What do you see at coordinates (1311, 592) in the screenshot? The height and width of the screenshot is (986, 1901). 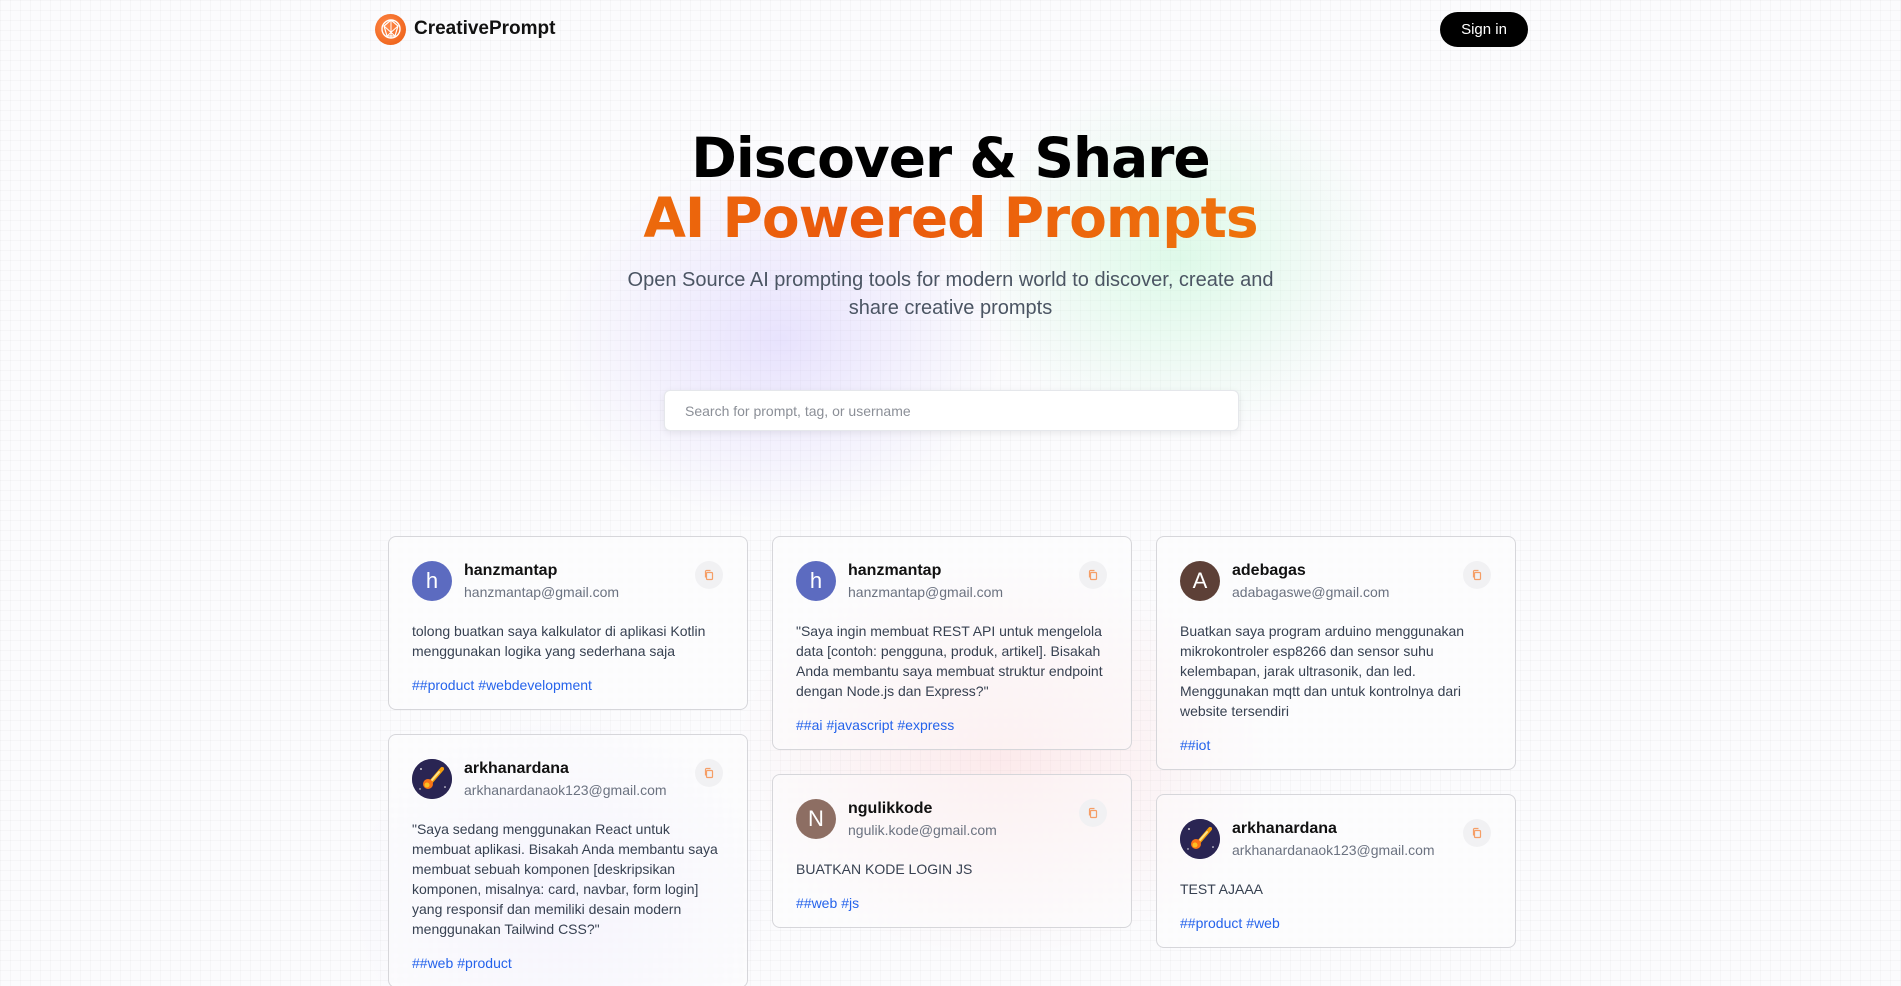 I see `user-email: adabagaswe@gmail.com` at bounding box center [1311, 592].